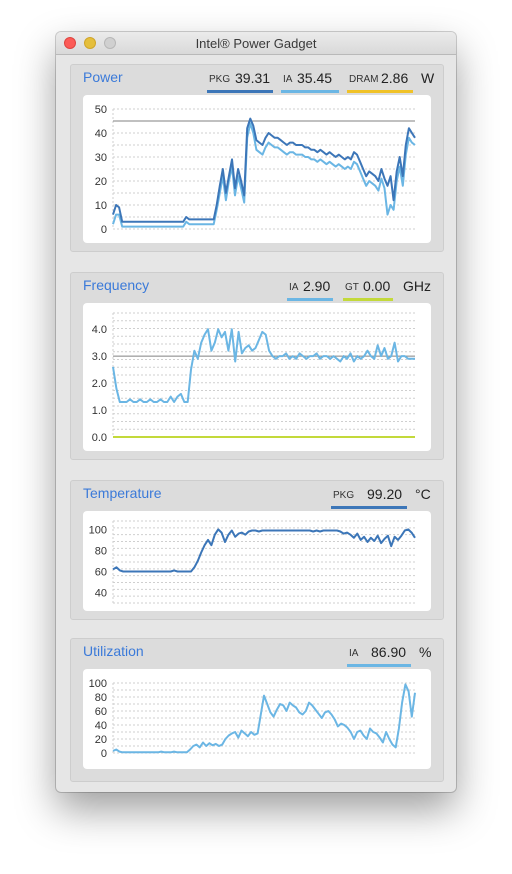 Image resolution: width=512 pixels, height=874 pixels. I want to click on frequency-title: Frequency, so click(116, 285).